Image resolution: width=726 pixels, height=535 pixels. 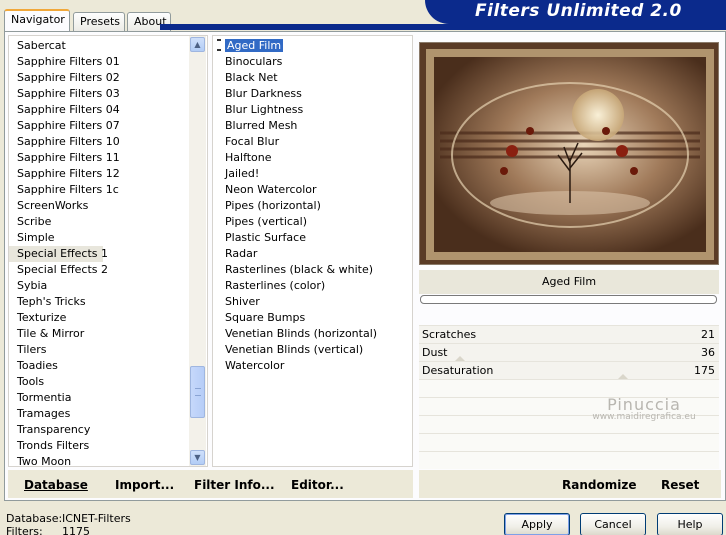 I want to click on category-item: Sybia, so click(x=108, y=286).